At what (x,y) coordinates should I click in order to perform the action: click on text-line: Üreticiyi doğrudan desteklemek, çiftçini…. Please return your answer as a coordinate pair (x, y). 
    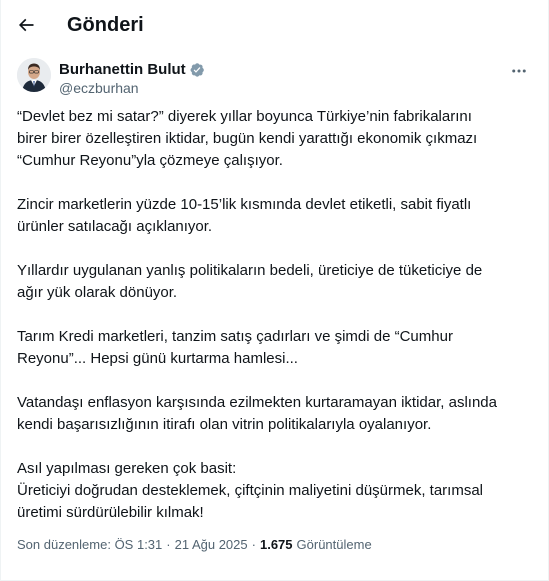
    Looking at the image, I should click on (250, 490).